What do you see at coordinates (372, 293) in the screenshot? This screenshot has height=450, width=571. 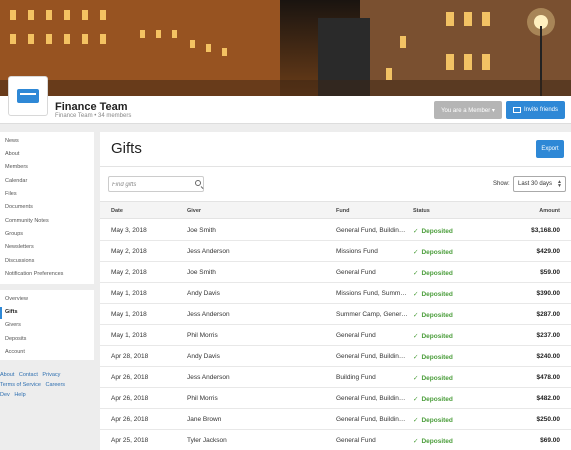 I see `cell-fund: Missions Fund, Summer Camp` at bounding box center [372, 293].